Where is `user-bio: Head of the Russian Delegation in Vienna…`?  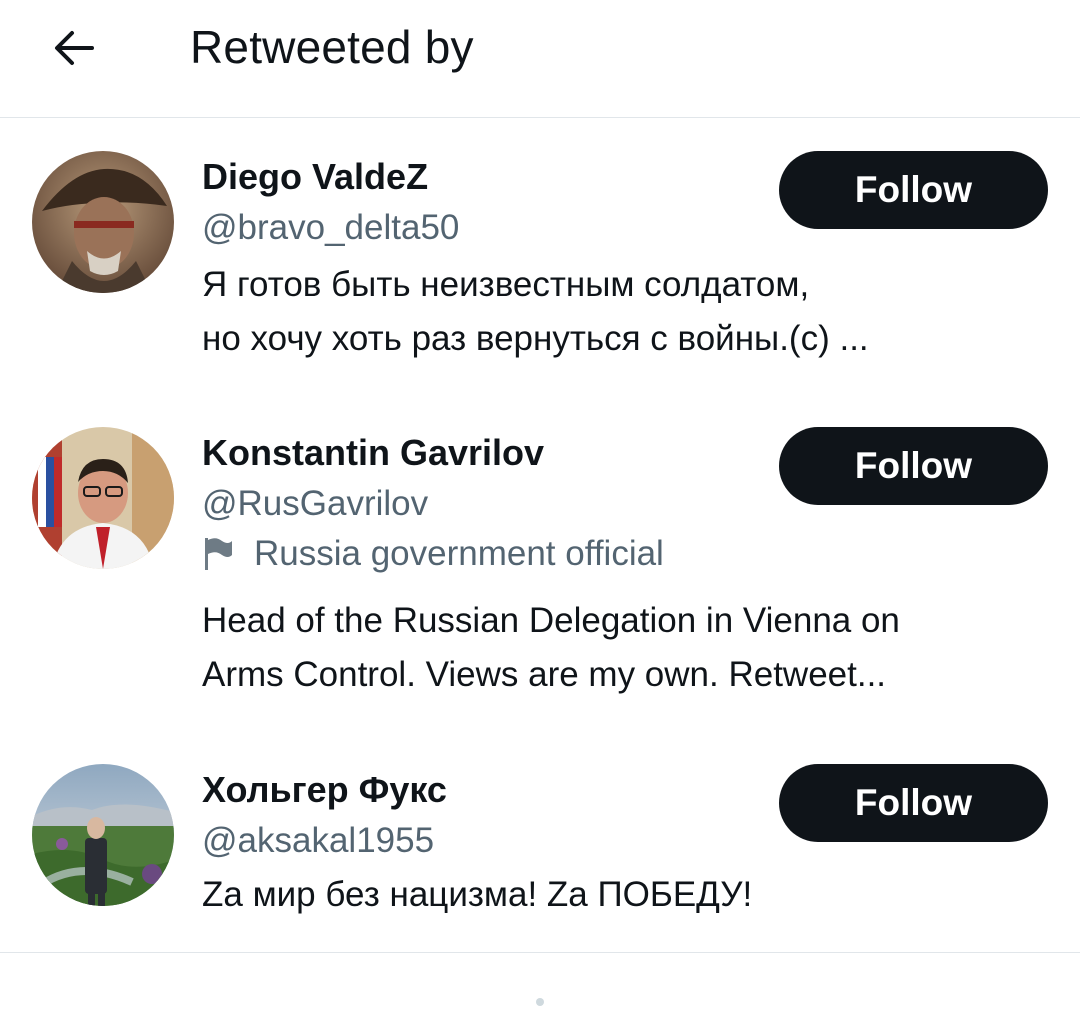 user-bio: Head of the Russian Delegation in Vienna… is located at coordinates (627, 648).